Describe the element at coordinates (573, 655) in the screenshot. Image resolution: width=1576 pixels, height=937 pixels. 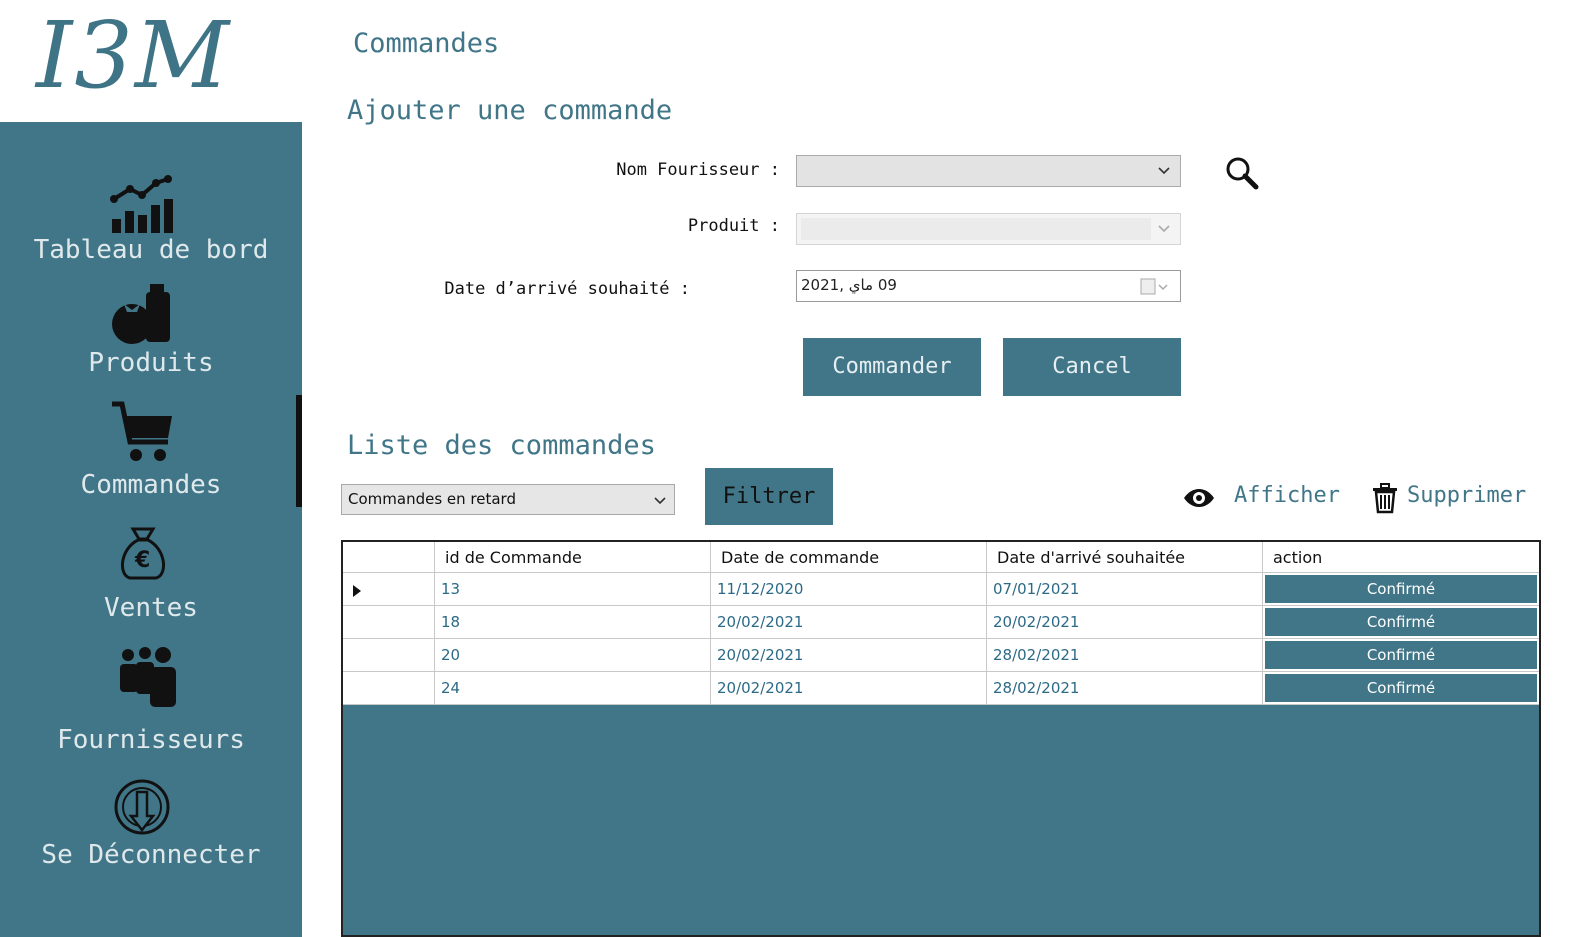
I see `order-id-cell: 20` at that location.